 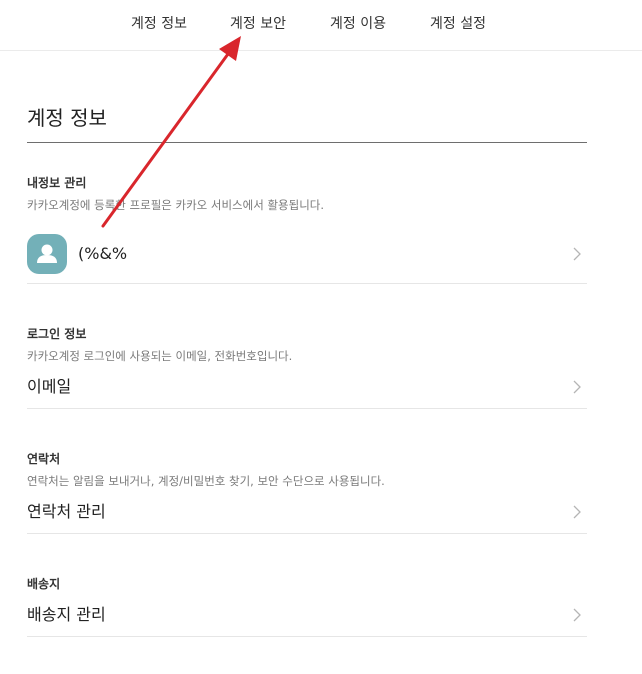 I want to click on user-silhouette-icon, so click(x=47, y=253).